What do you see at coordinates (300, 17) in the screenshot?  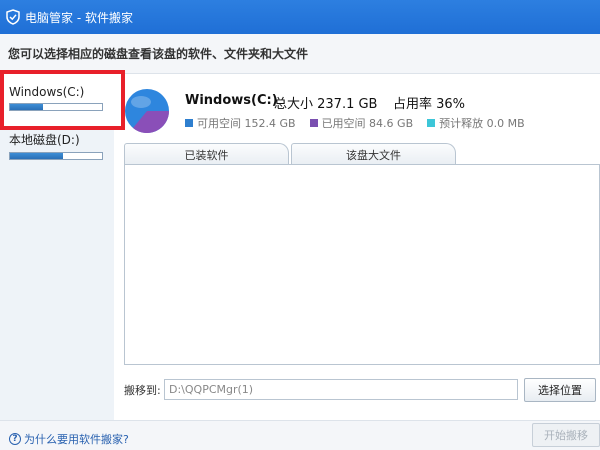 I see `title-bar: 电脑管家 - 软件搬家` at bounding box center [300, 17].